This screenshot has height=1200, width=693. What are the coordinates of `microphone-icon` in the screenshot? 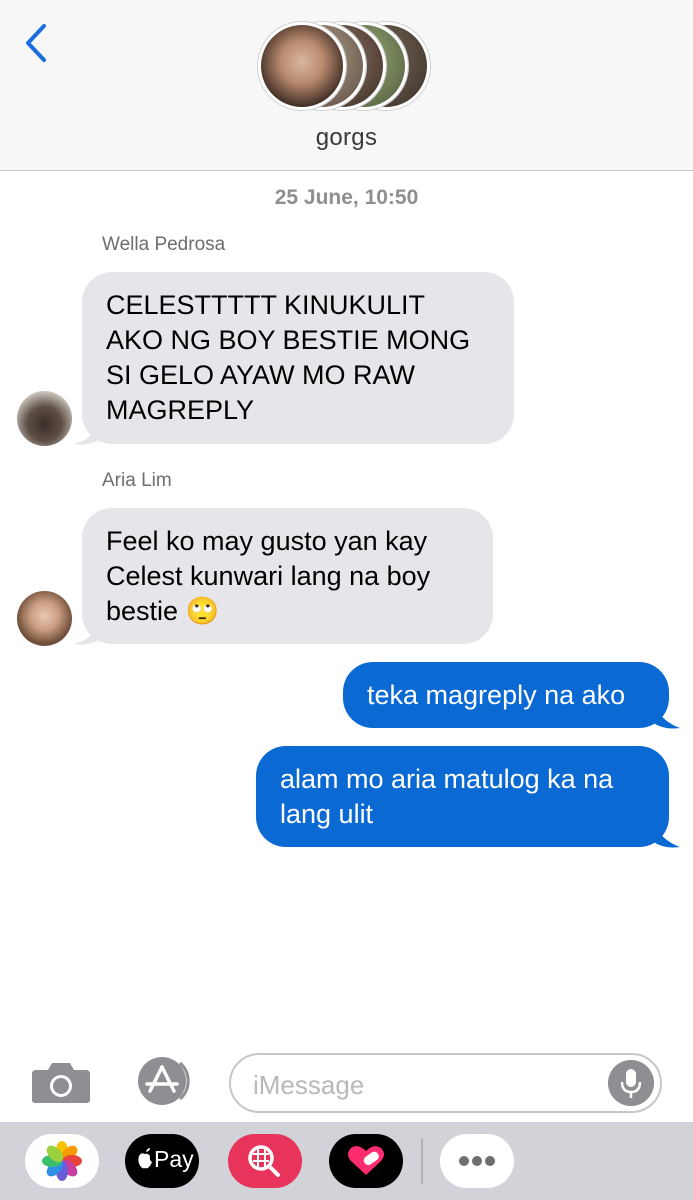 It's located at (631, 1083).